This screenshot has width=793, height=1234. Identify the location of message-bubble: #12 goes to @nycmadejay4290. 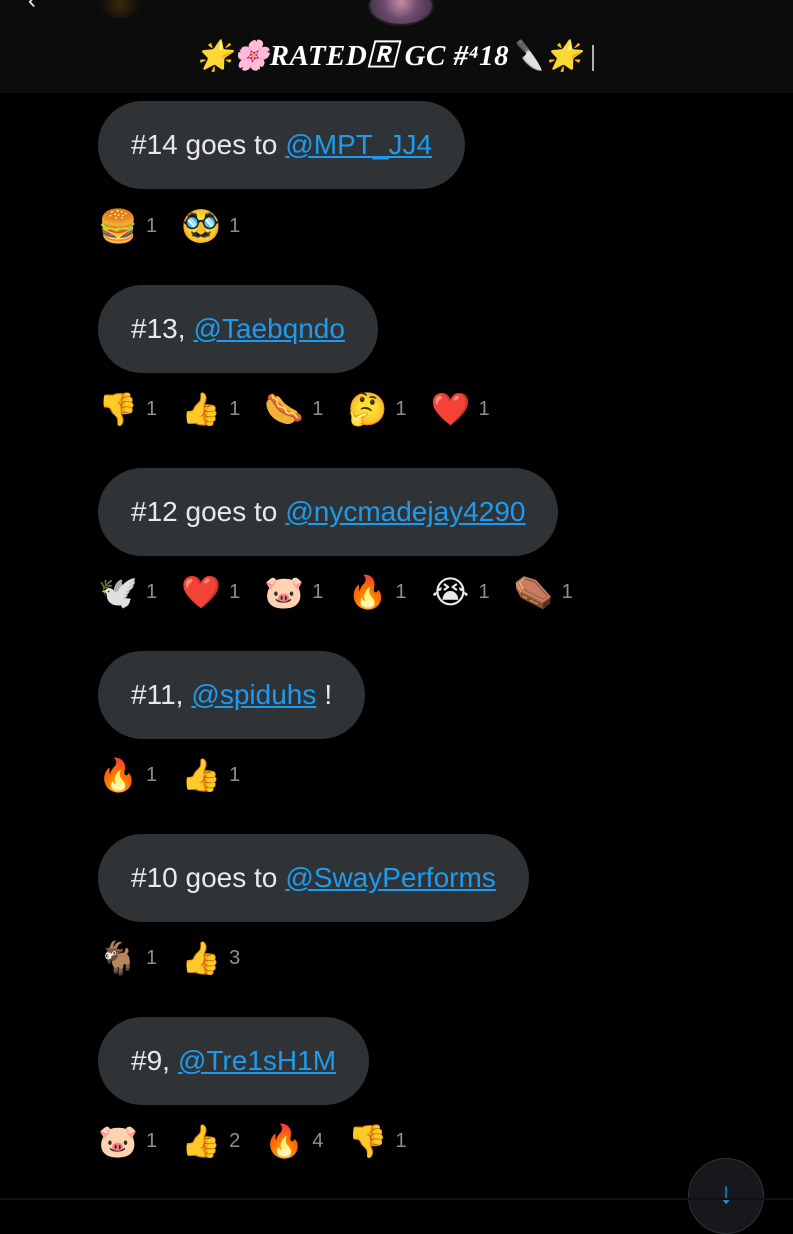
(328, 512).